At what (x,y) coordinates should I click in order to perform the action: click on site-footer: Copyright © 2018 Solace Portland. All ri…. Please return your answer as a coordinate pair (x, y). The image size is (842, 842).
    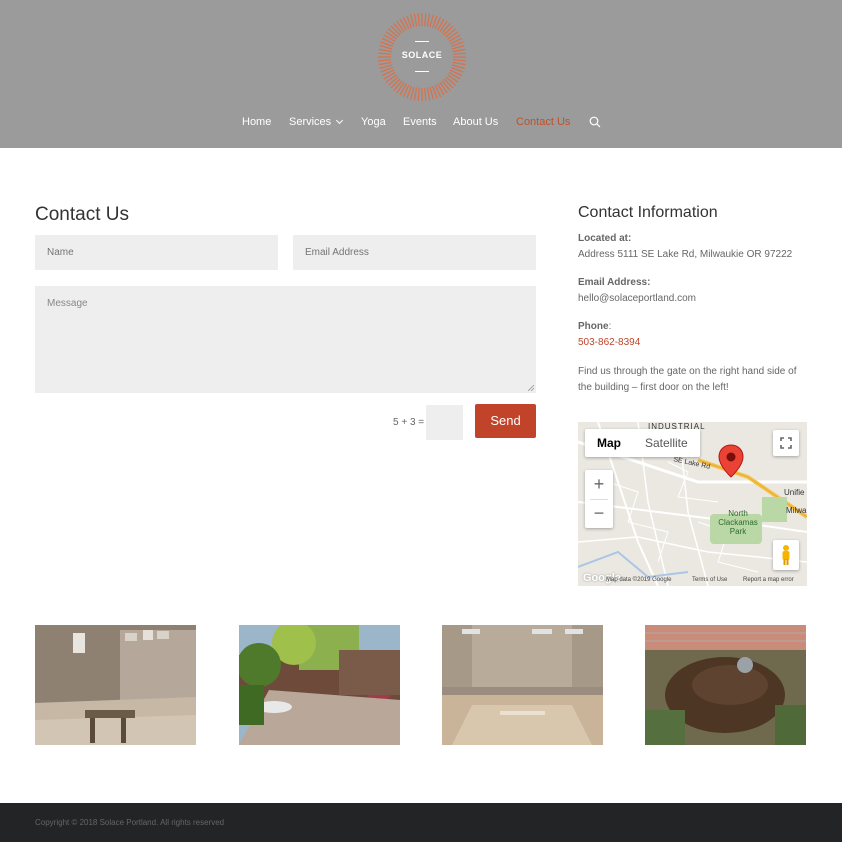
    Looking at the image, I should click on (421, 822).